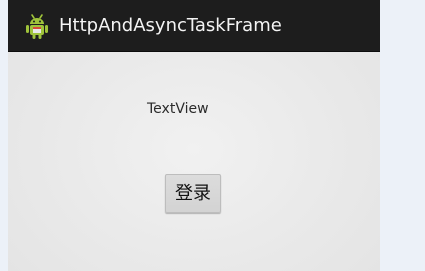 The image size is (425, 271). I want to click on text-view: TextView, so click(178, 109).